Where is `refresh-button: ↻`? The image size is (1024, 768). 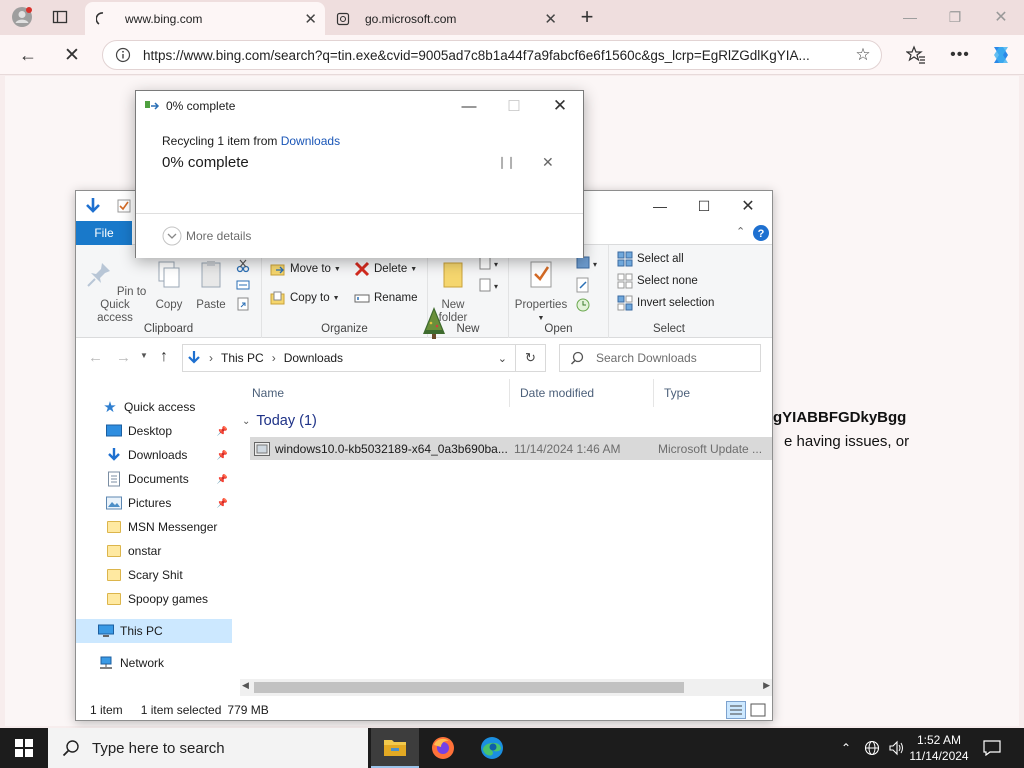
refresh-button: ↻ is located at coordinates (531, 358).